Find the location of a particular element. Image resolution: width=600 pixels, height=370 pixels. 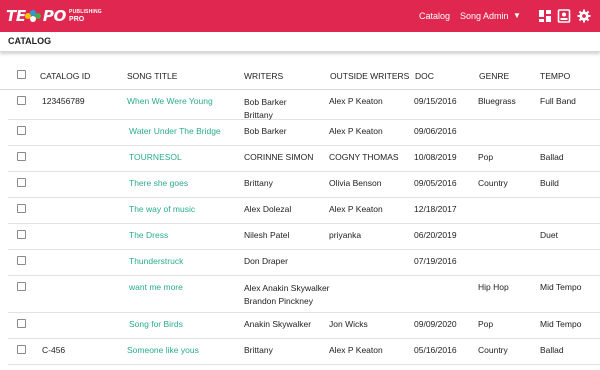

page-header: CATALOG is located at coordinates (300, 42).